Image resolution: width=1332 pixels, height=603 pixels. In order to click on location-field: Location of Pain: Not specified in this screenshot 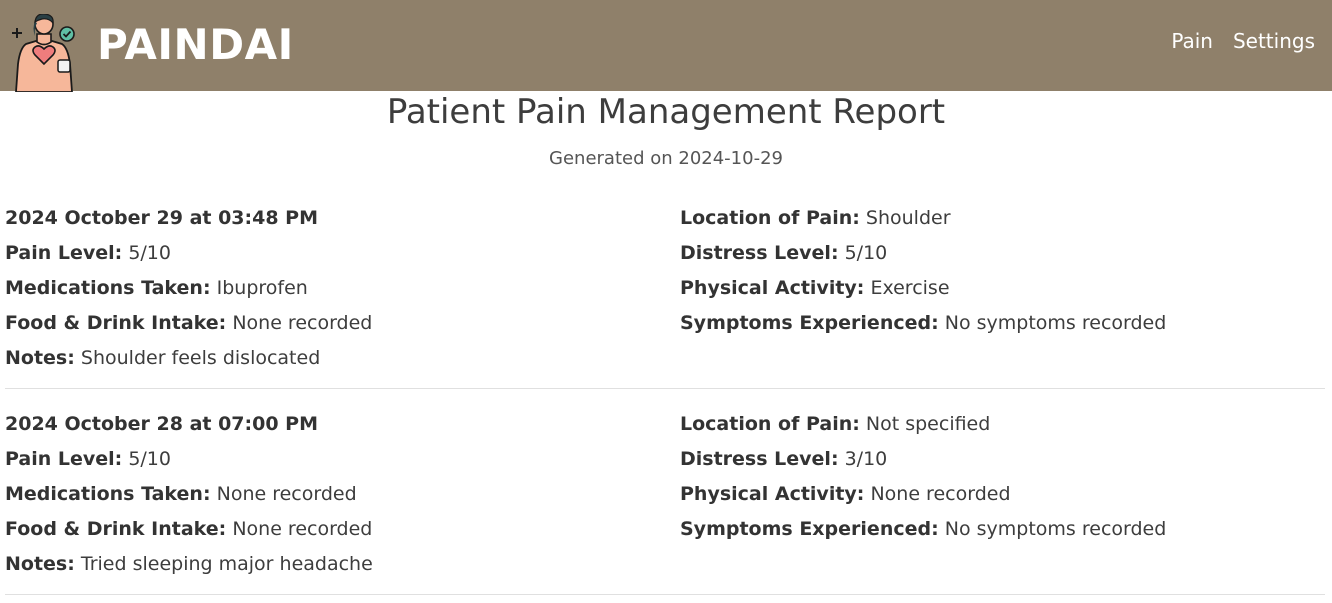, I will do `click(835, 424)`.